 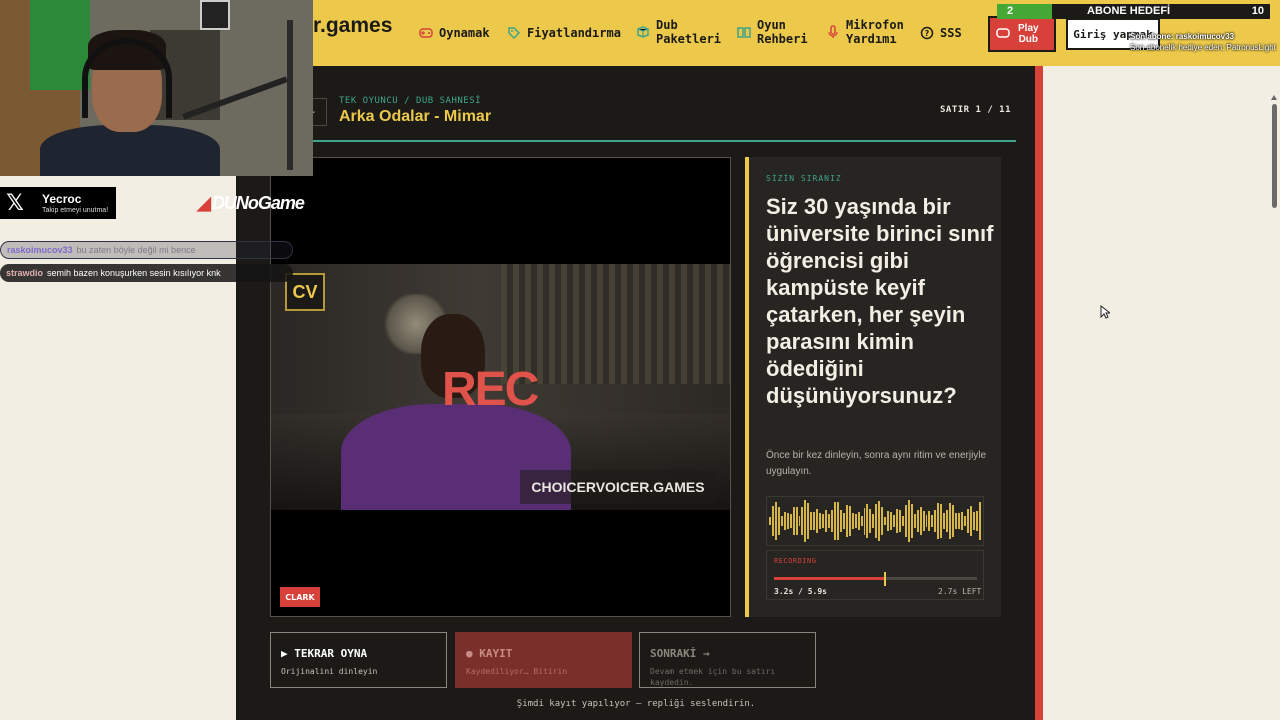 I want to click on tag-icon, so click(x=514, y=33).